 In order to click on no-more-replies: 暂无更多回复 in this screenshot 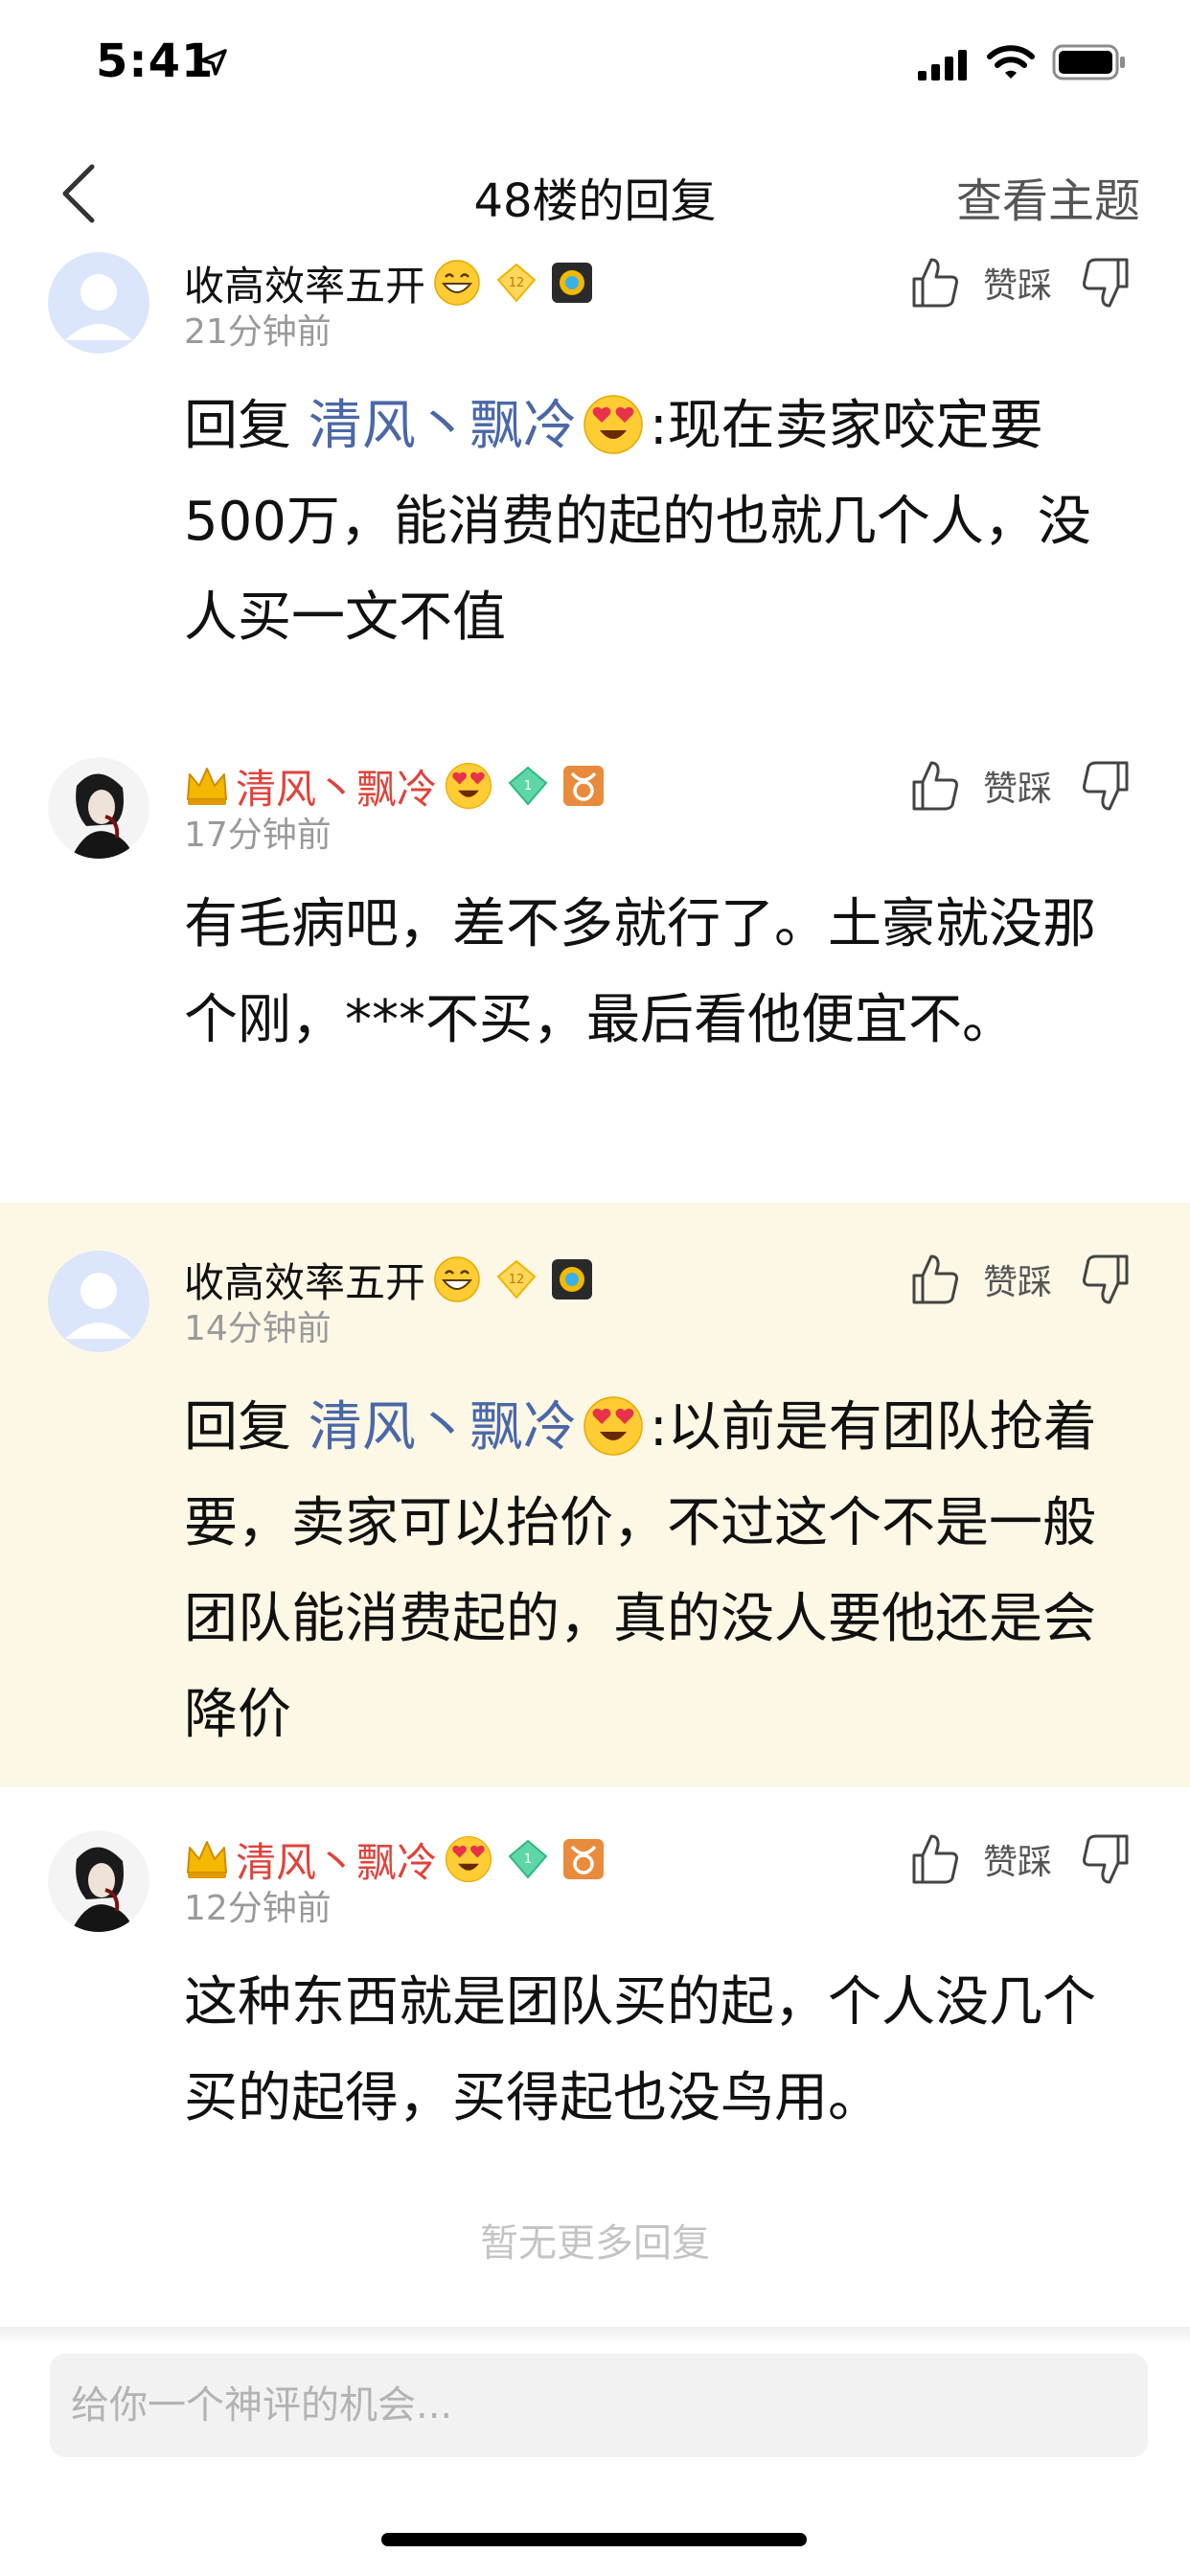, I will do `click(595, 2243)`.